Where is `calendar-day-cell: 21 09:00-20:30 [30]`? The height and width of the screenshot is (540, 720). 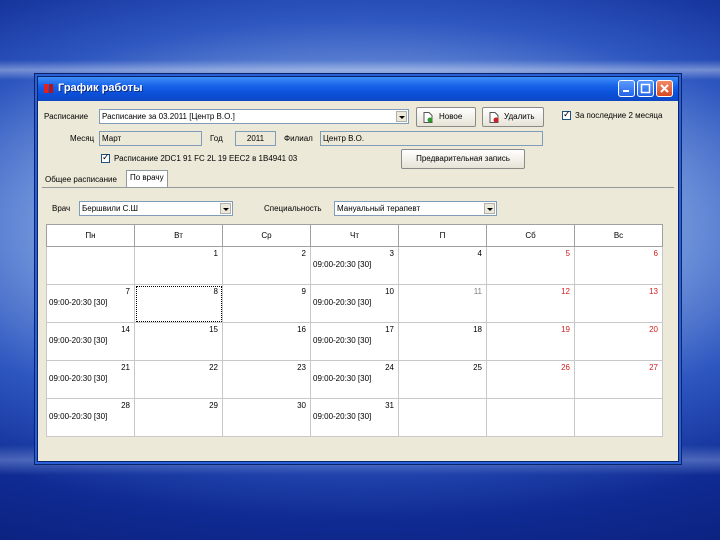
calendar-day-cell: 21 09:00-20:30 [30] is located at coordinates (90, 379).